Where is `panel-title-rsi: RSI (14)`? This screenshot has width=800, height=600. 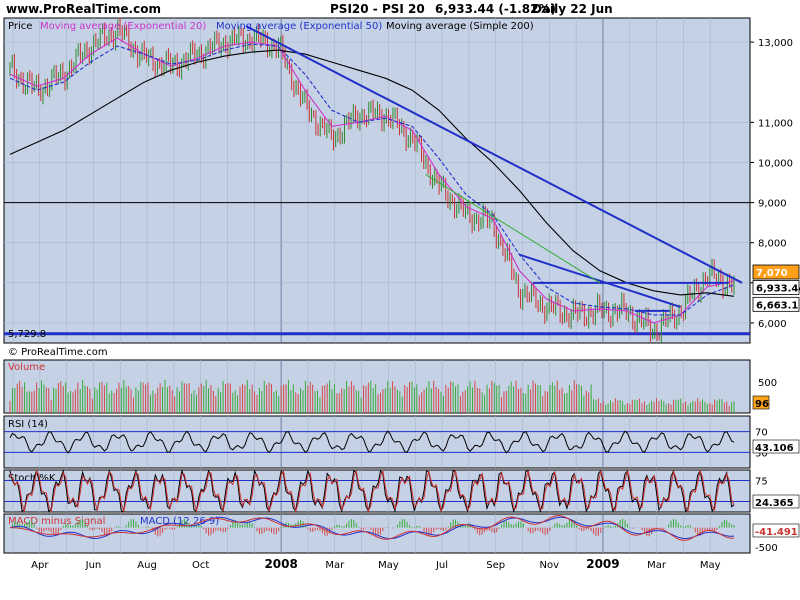
panel-title-rsi: RSI (14) is located at coordinates (28, 424).